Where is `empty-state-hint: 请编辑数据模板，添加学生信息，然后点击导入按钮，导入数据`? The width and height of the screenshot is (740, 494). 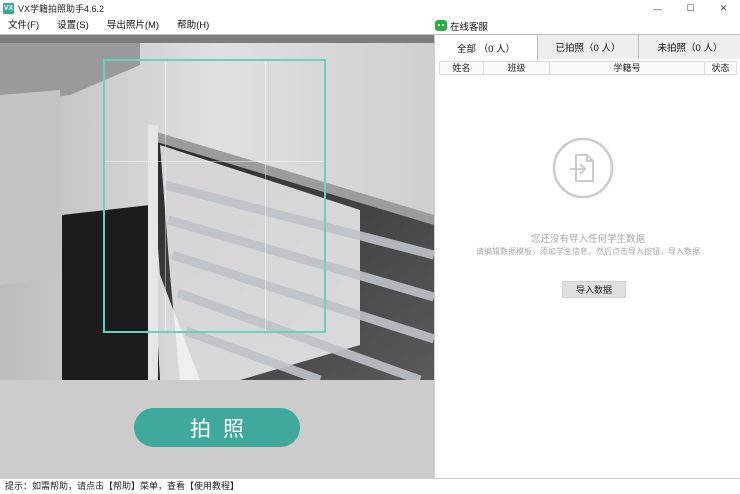
empty-state-hint: 请编辑数据模板，添加学生信息，然后点击导入按钮，导入数据 is located at coordinates (588, 251).